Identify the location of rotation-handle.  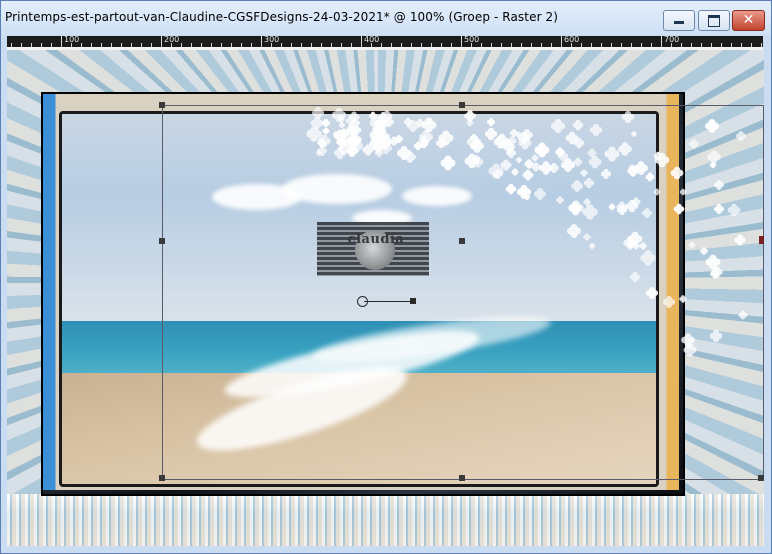
(413, 301).